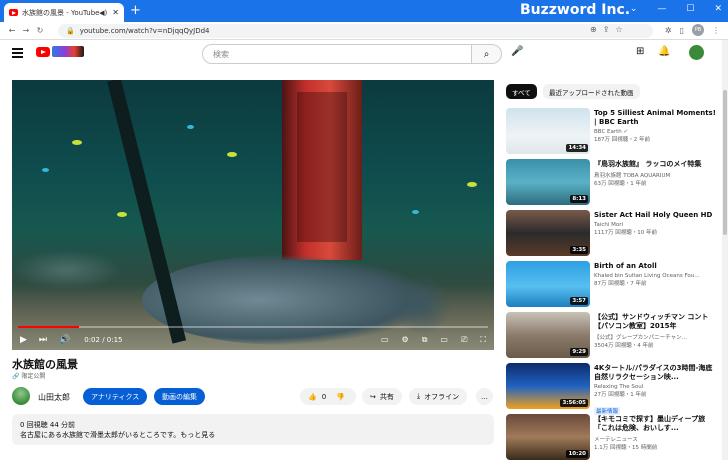 The width and height of the screenshot is (728, 460). What do you see at coordinates (548, 233) in the screenshot?
I see `video-thumbnail: 3:35` at bounding box center [548, 233].